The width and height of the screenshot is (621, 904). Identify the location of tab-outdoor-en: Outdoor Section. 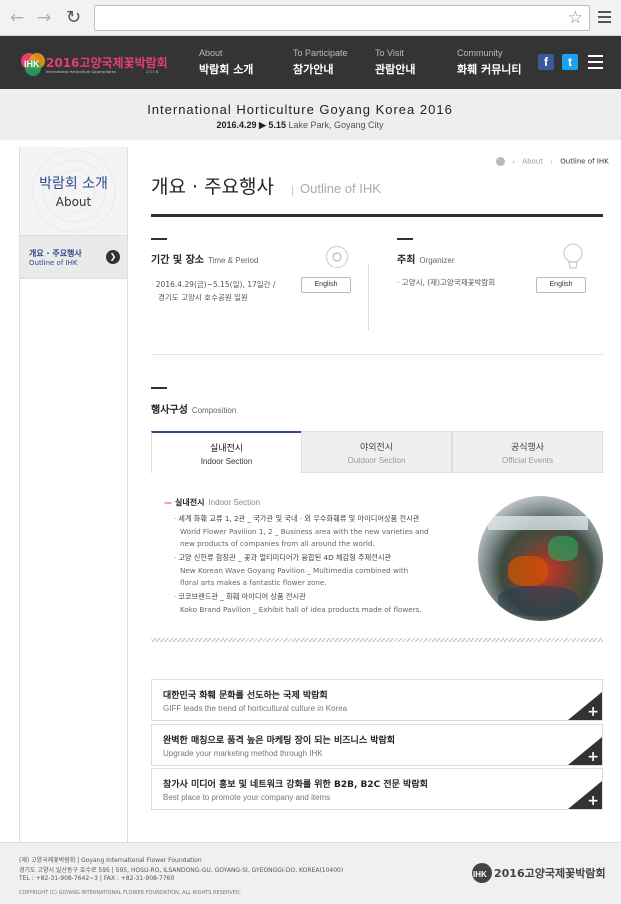
(376, 460).